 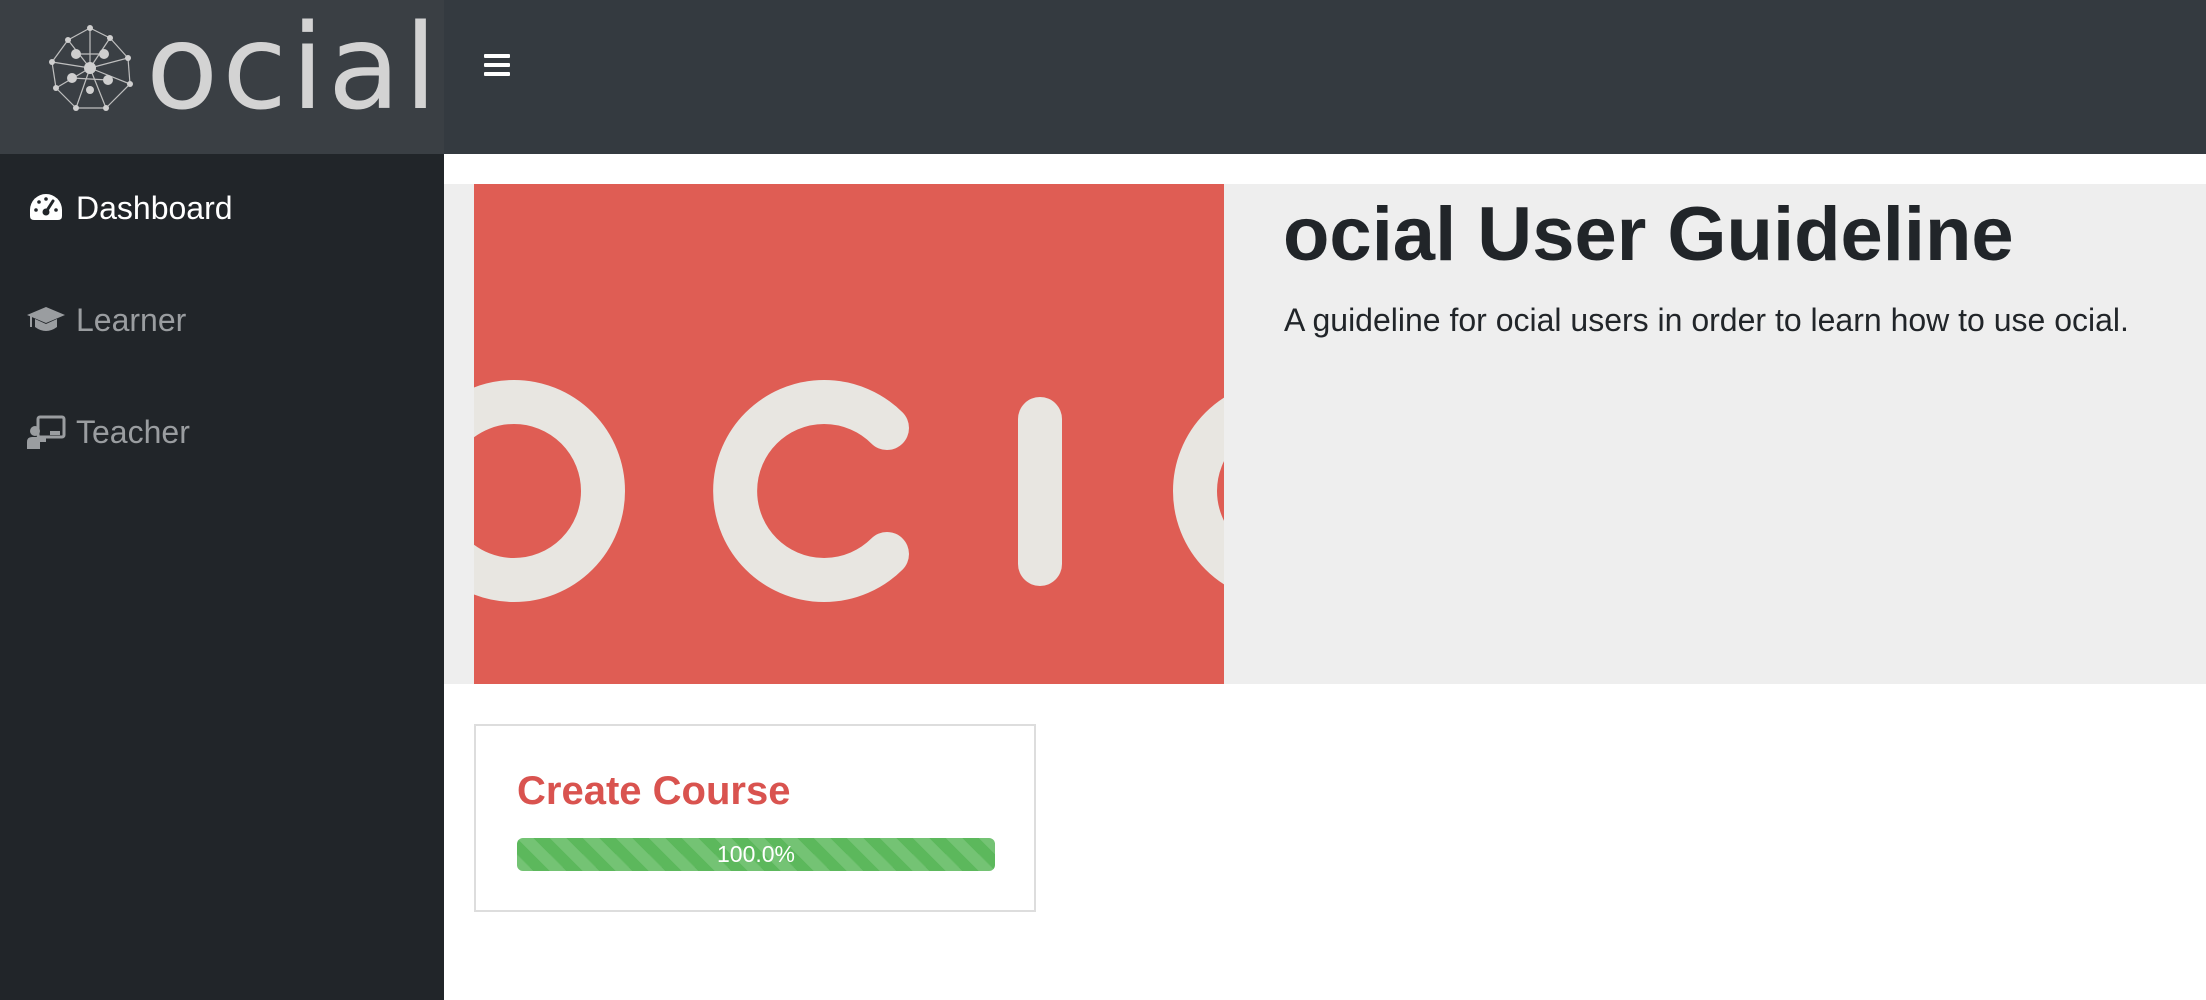 I want to click on brand-logo: ocial, so click(x=222, y=77).